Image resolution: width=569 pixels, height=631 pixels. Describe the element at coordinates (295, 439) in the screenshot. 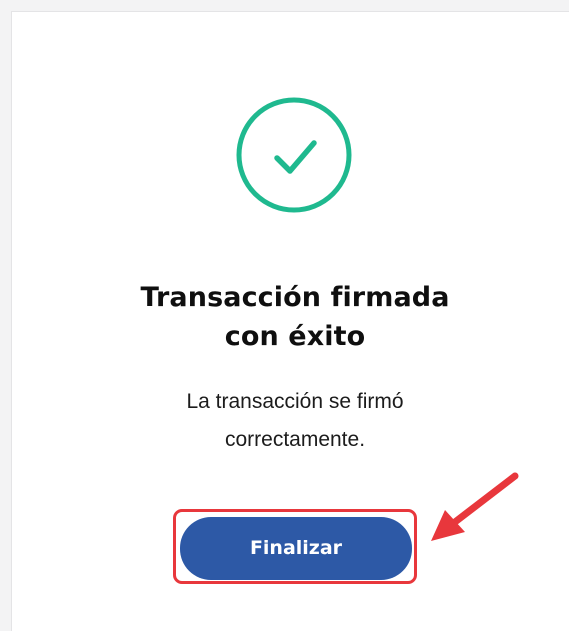

I see `dialog-message-line: correctamente.` at that location.